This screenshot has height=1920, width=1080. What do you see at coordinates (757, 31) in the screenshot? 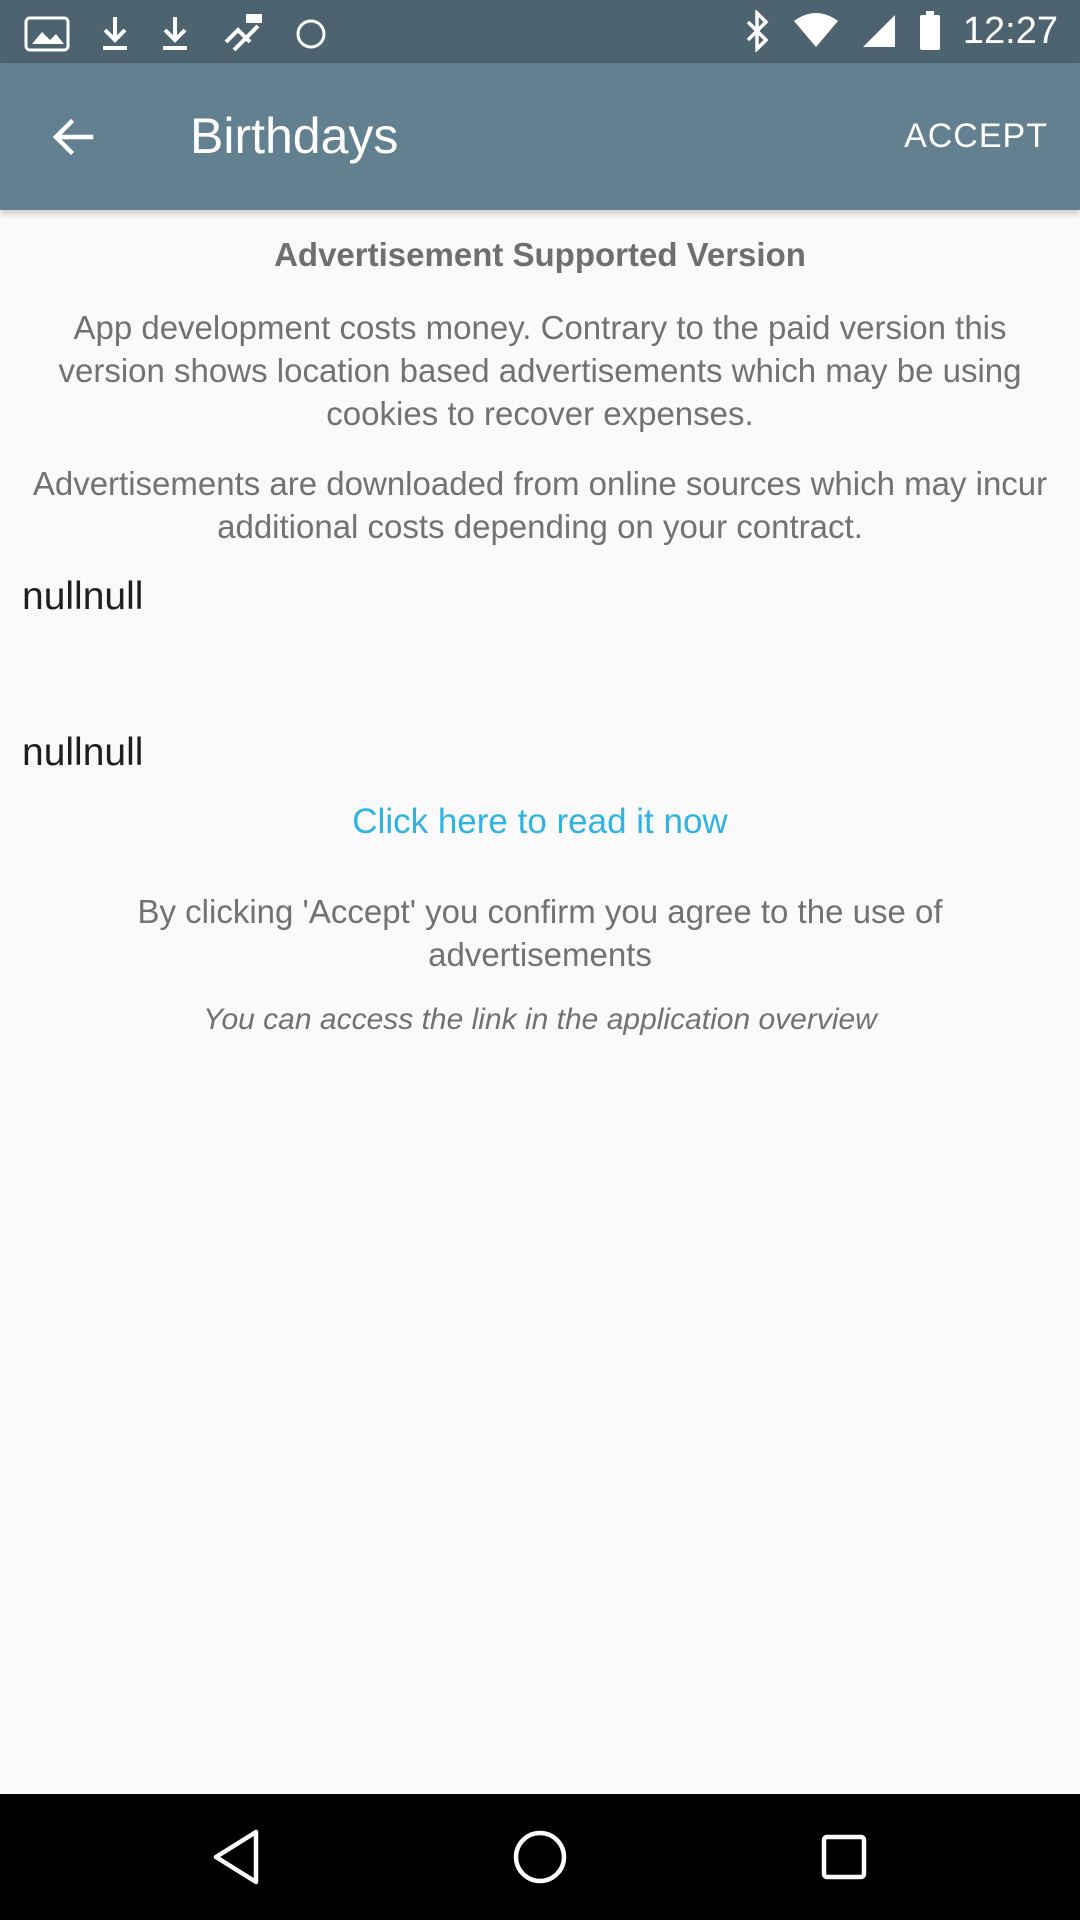
I see `bluetooth-icon` at bounding box center [757, 31].